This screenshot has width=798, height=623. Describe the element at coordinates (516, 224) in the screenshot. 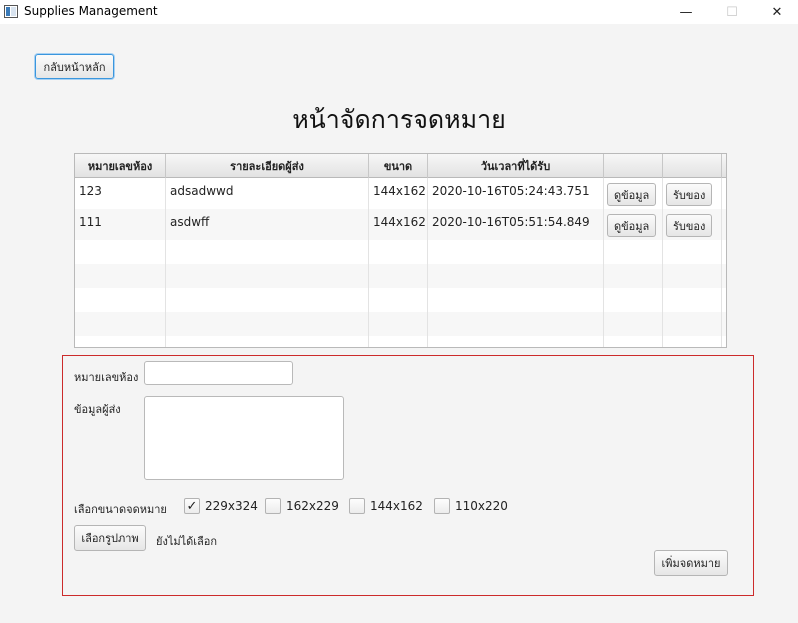

I see `cell-received: 2020-10-16T05:51:54.849` at that location.